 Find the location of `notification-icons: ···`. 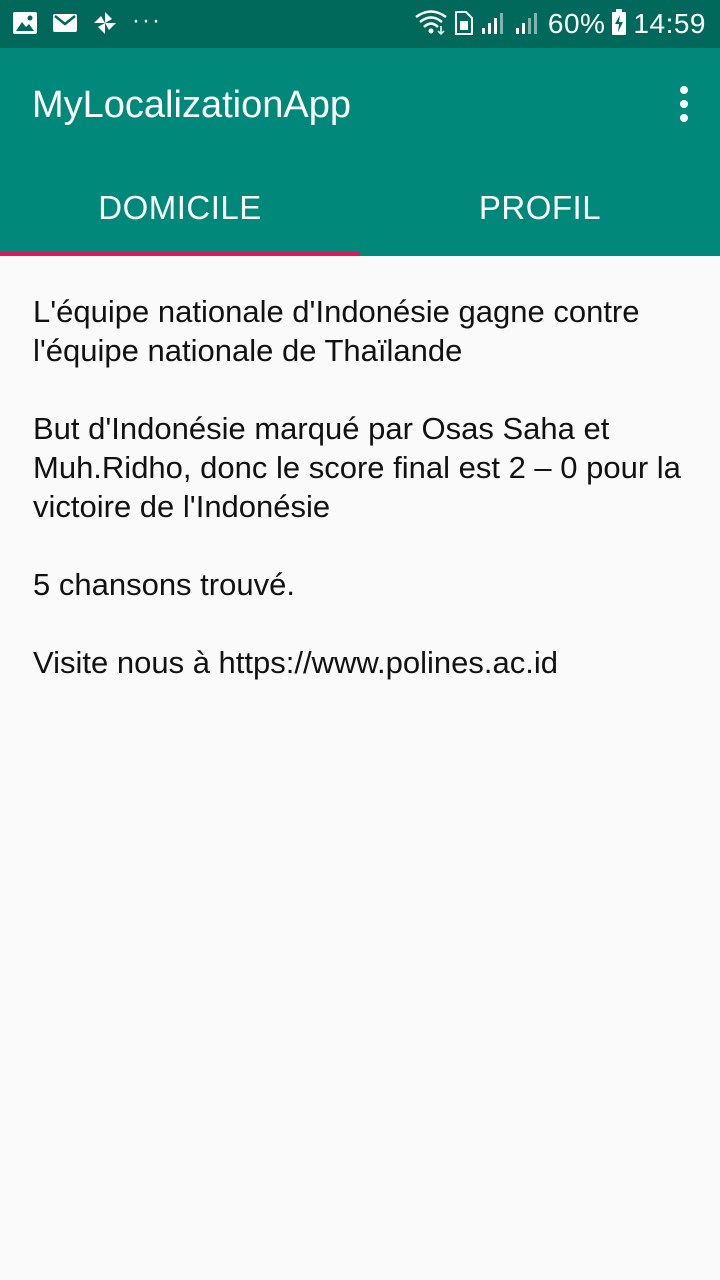

notification-icons: ··· is located at coordinates (87, 23).